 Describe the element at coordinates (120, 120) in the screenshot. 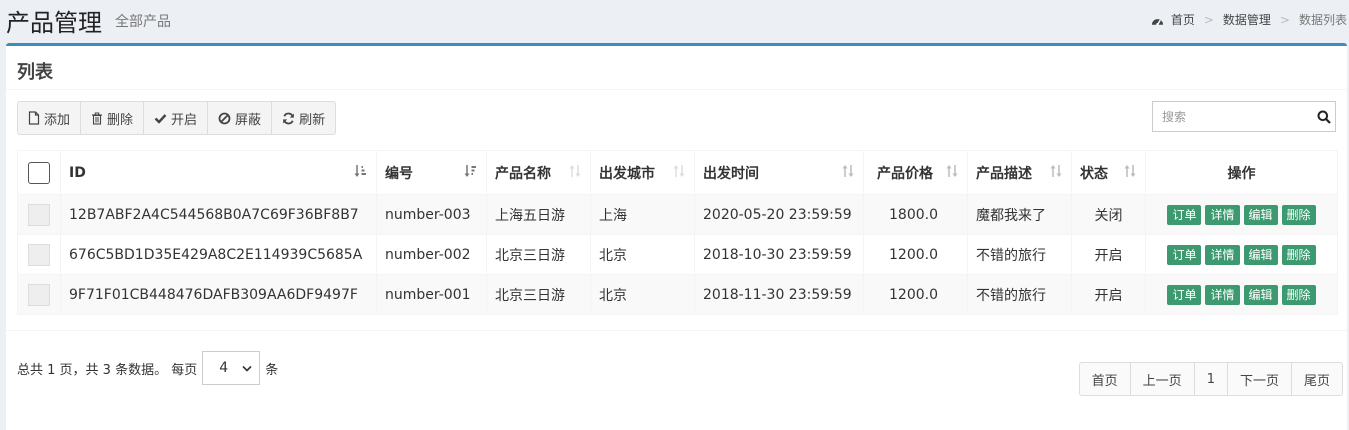

I see `delete-label: 删除` at that location.